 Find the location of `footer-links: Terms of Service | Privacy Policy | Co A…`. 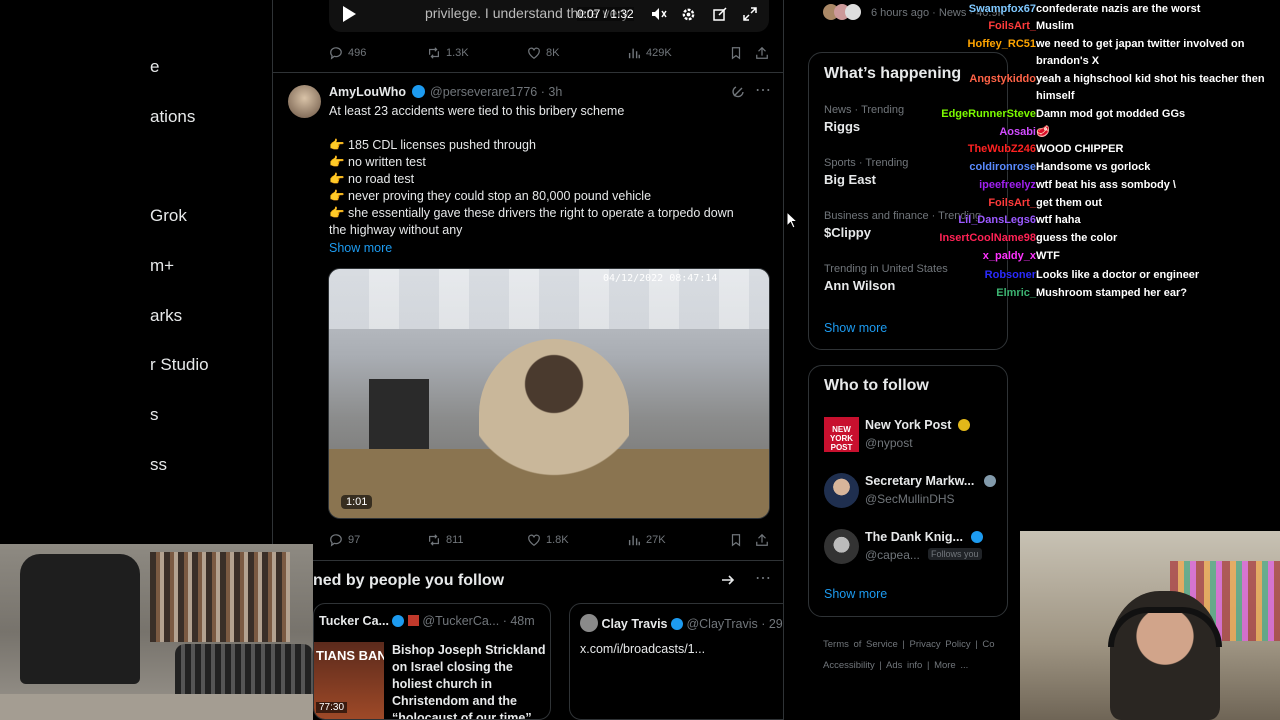

footer-links: Terms of Service | Privacy Policy | Co A… is located at coordinates (909, 655).